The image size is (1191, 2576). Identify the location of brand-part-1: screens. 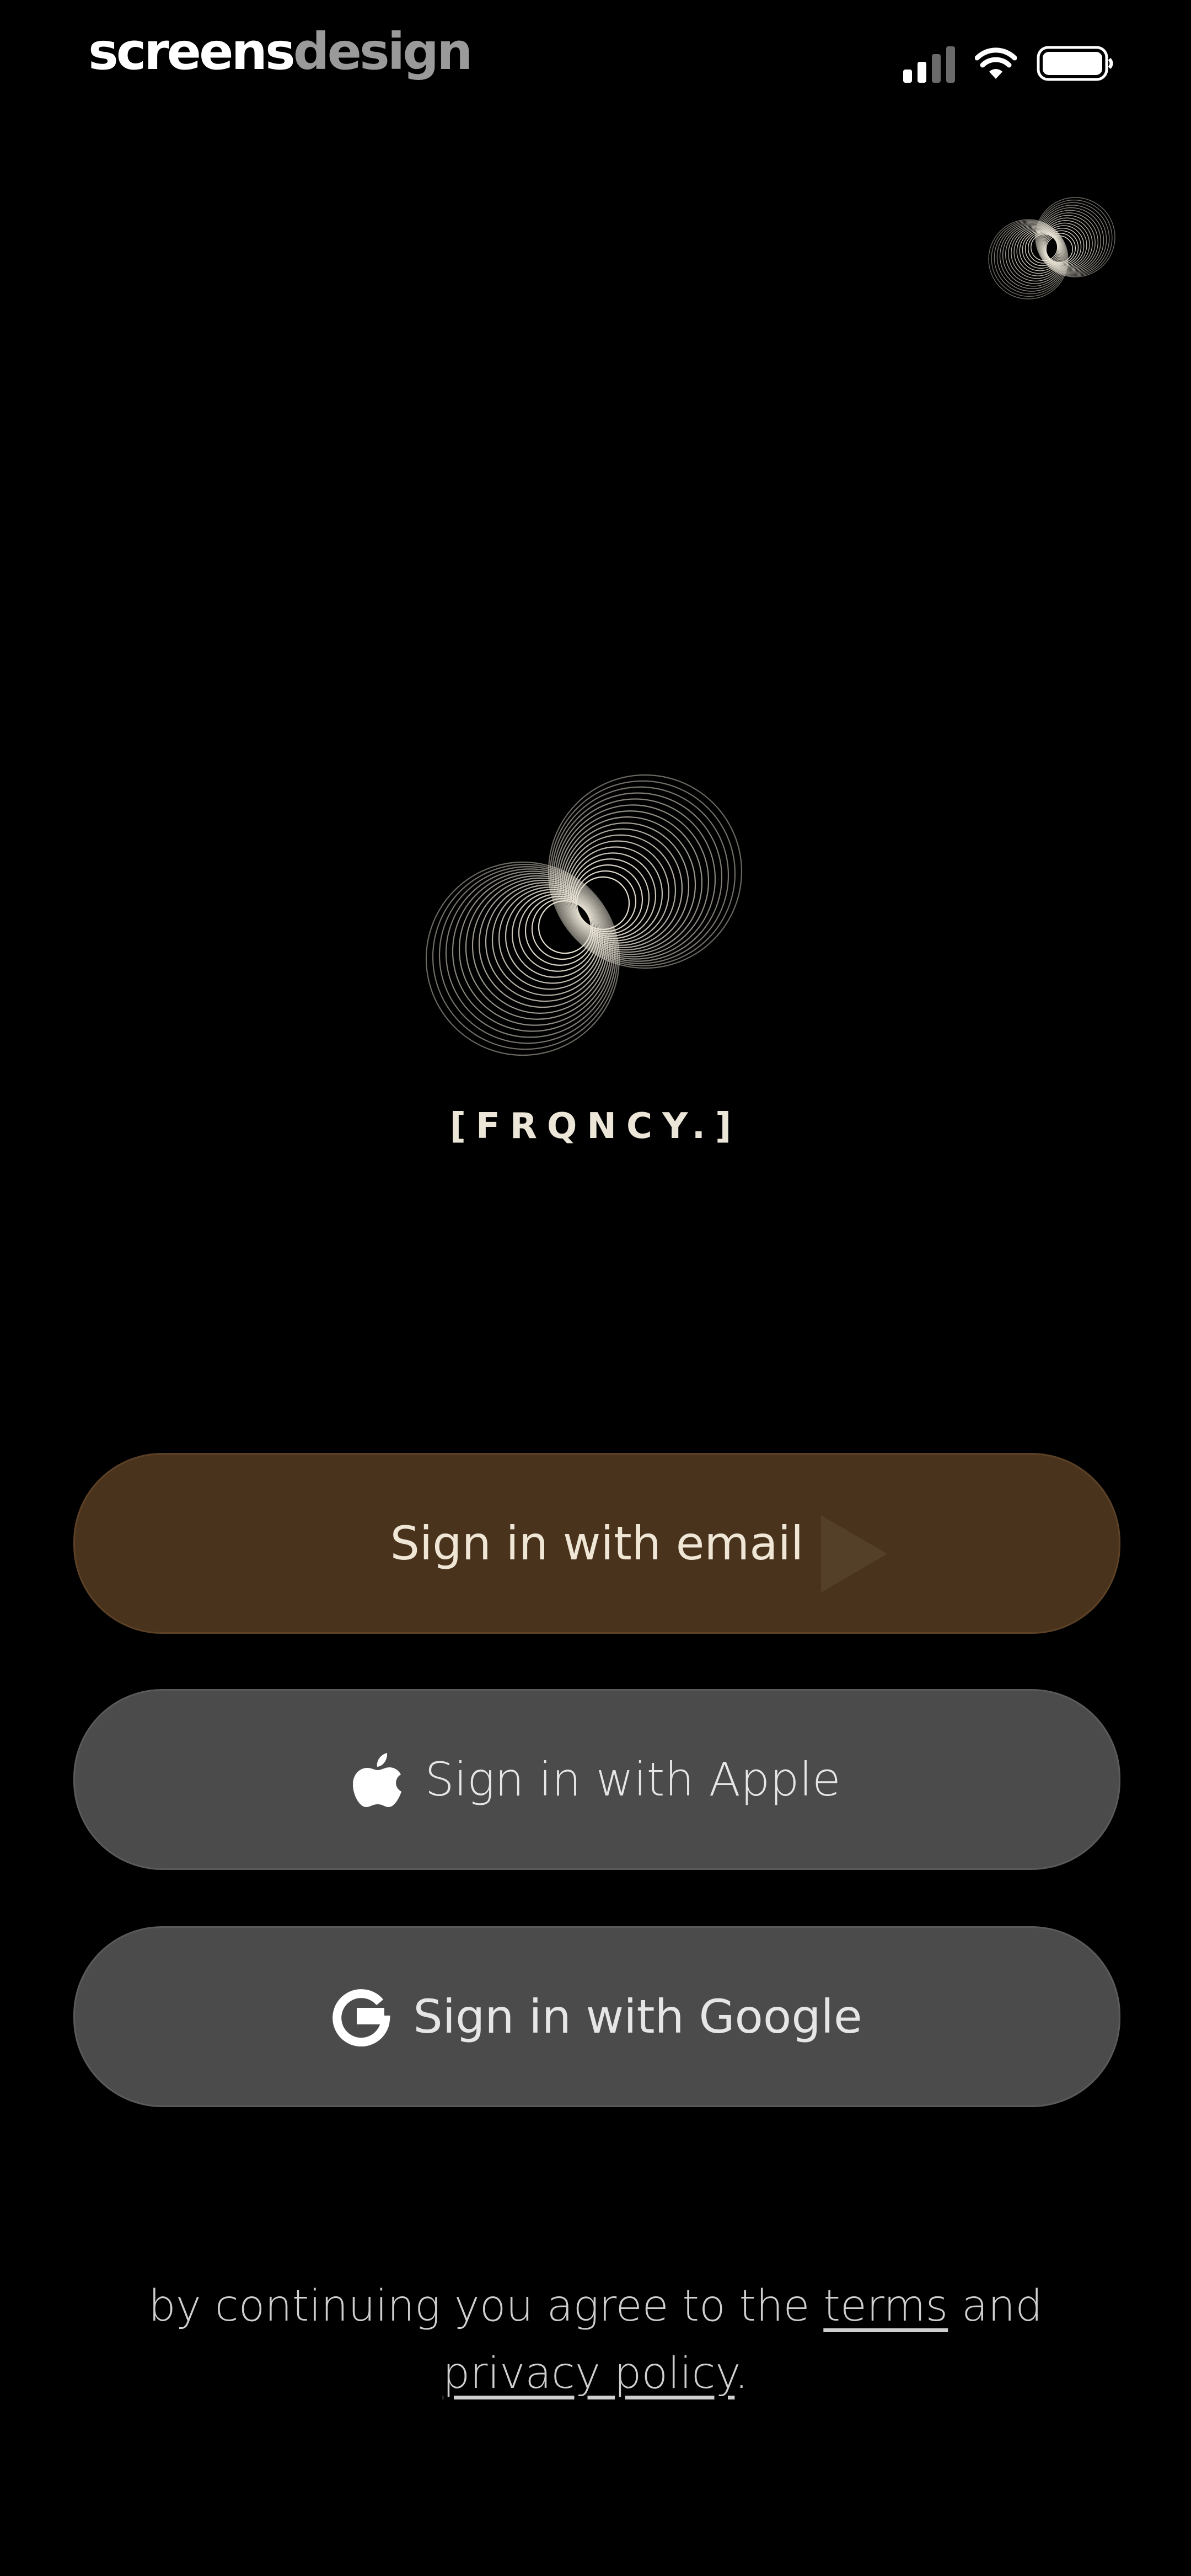
(192, 51).